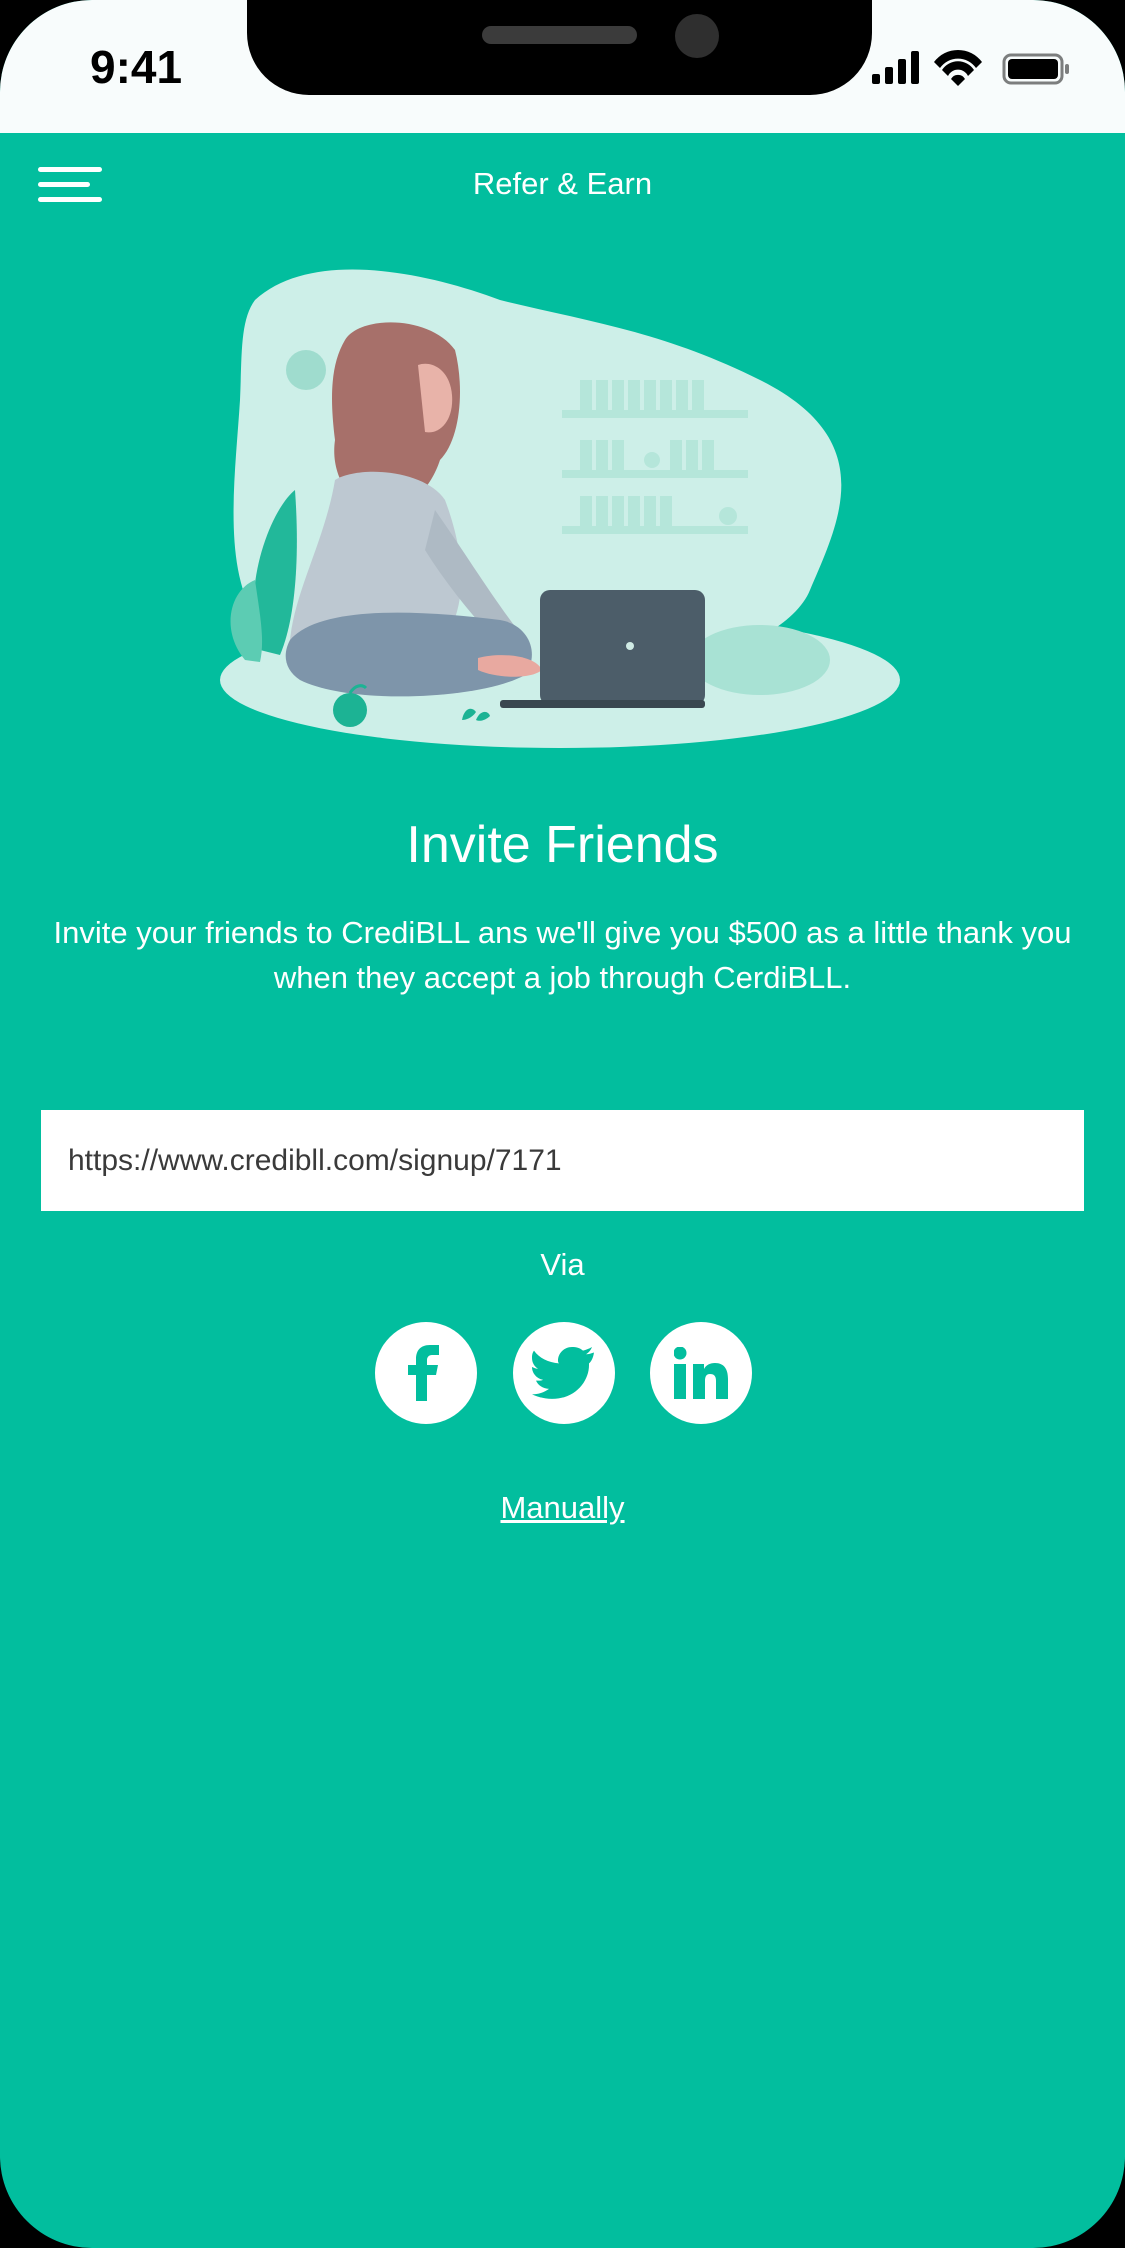 The height and width of the screenshot is (2248, 1125). I want to click on invite-friends-heading: Invite Friends, so click(562, 845).